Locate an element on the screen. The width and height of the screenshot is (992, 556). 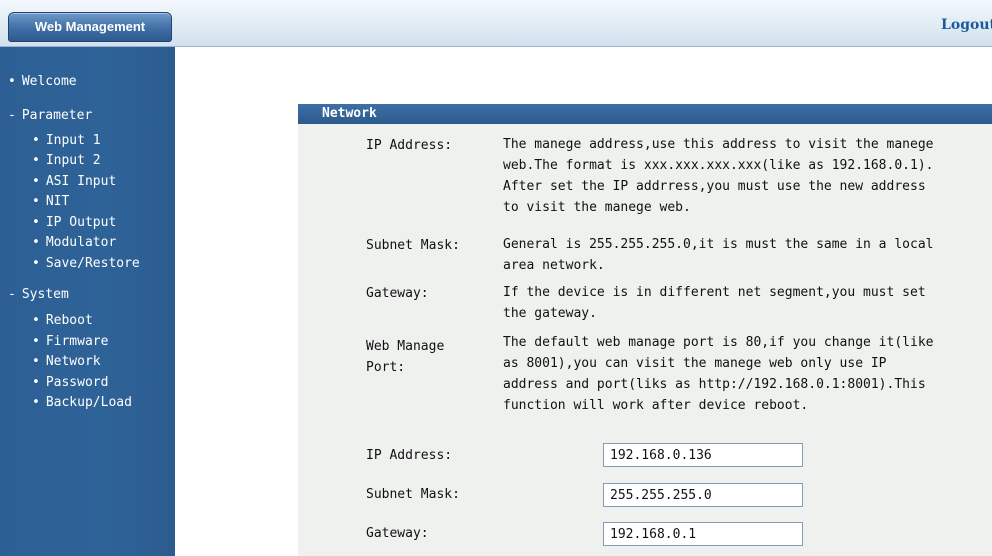
sidebar-item-label: Reboot is located at coordinates (69, 320).